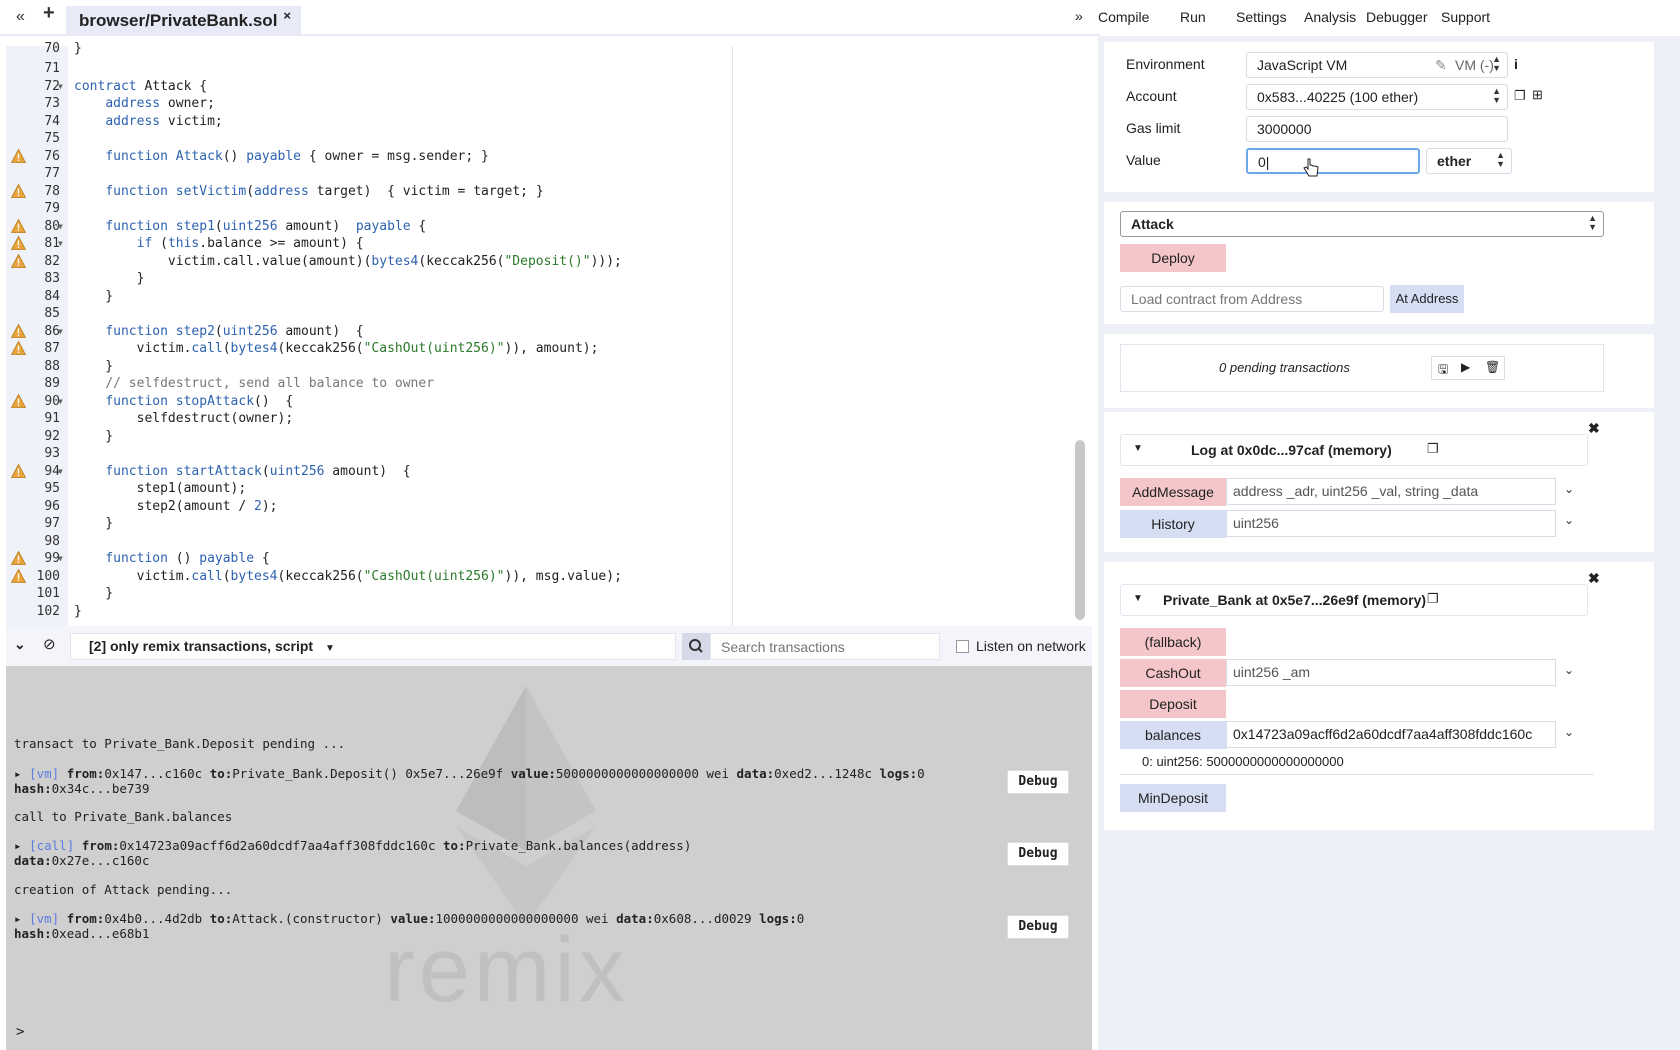 The image size is (1680, 1050). What do you see at coordinates (1338, 97) in the screenshot?
I see `account-value: 0x583...40225 (100 ether)` at bounding box center [1338, 97].